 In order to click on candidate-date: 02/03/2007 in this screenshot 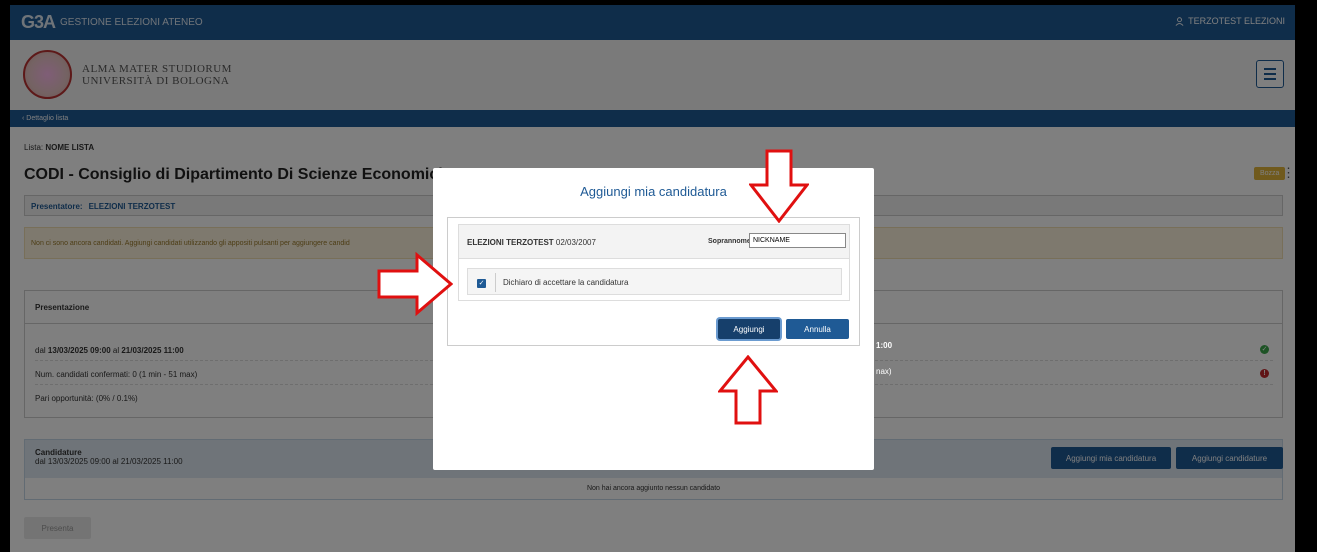, I will do `click(575, 242)`.